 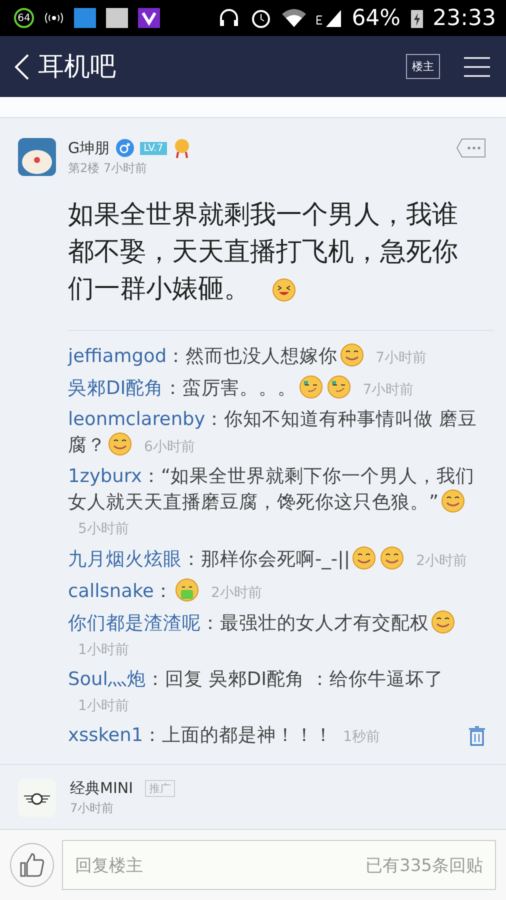 What do you see at coordinates (125, 559) in the screenshot?
I see `comment-username: 九月烟火炫眼` at bounding box center [125, 559].